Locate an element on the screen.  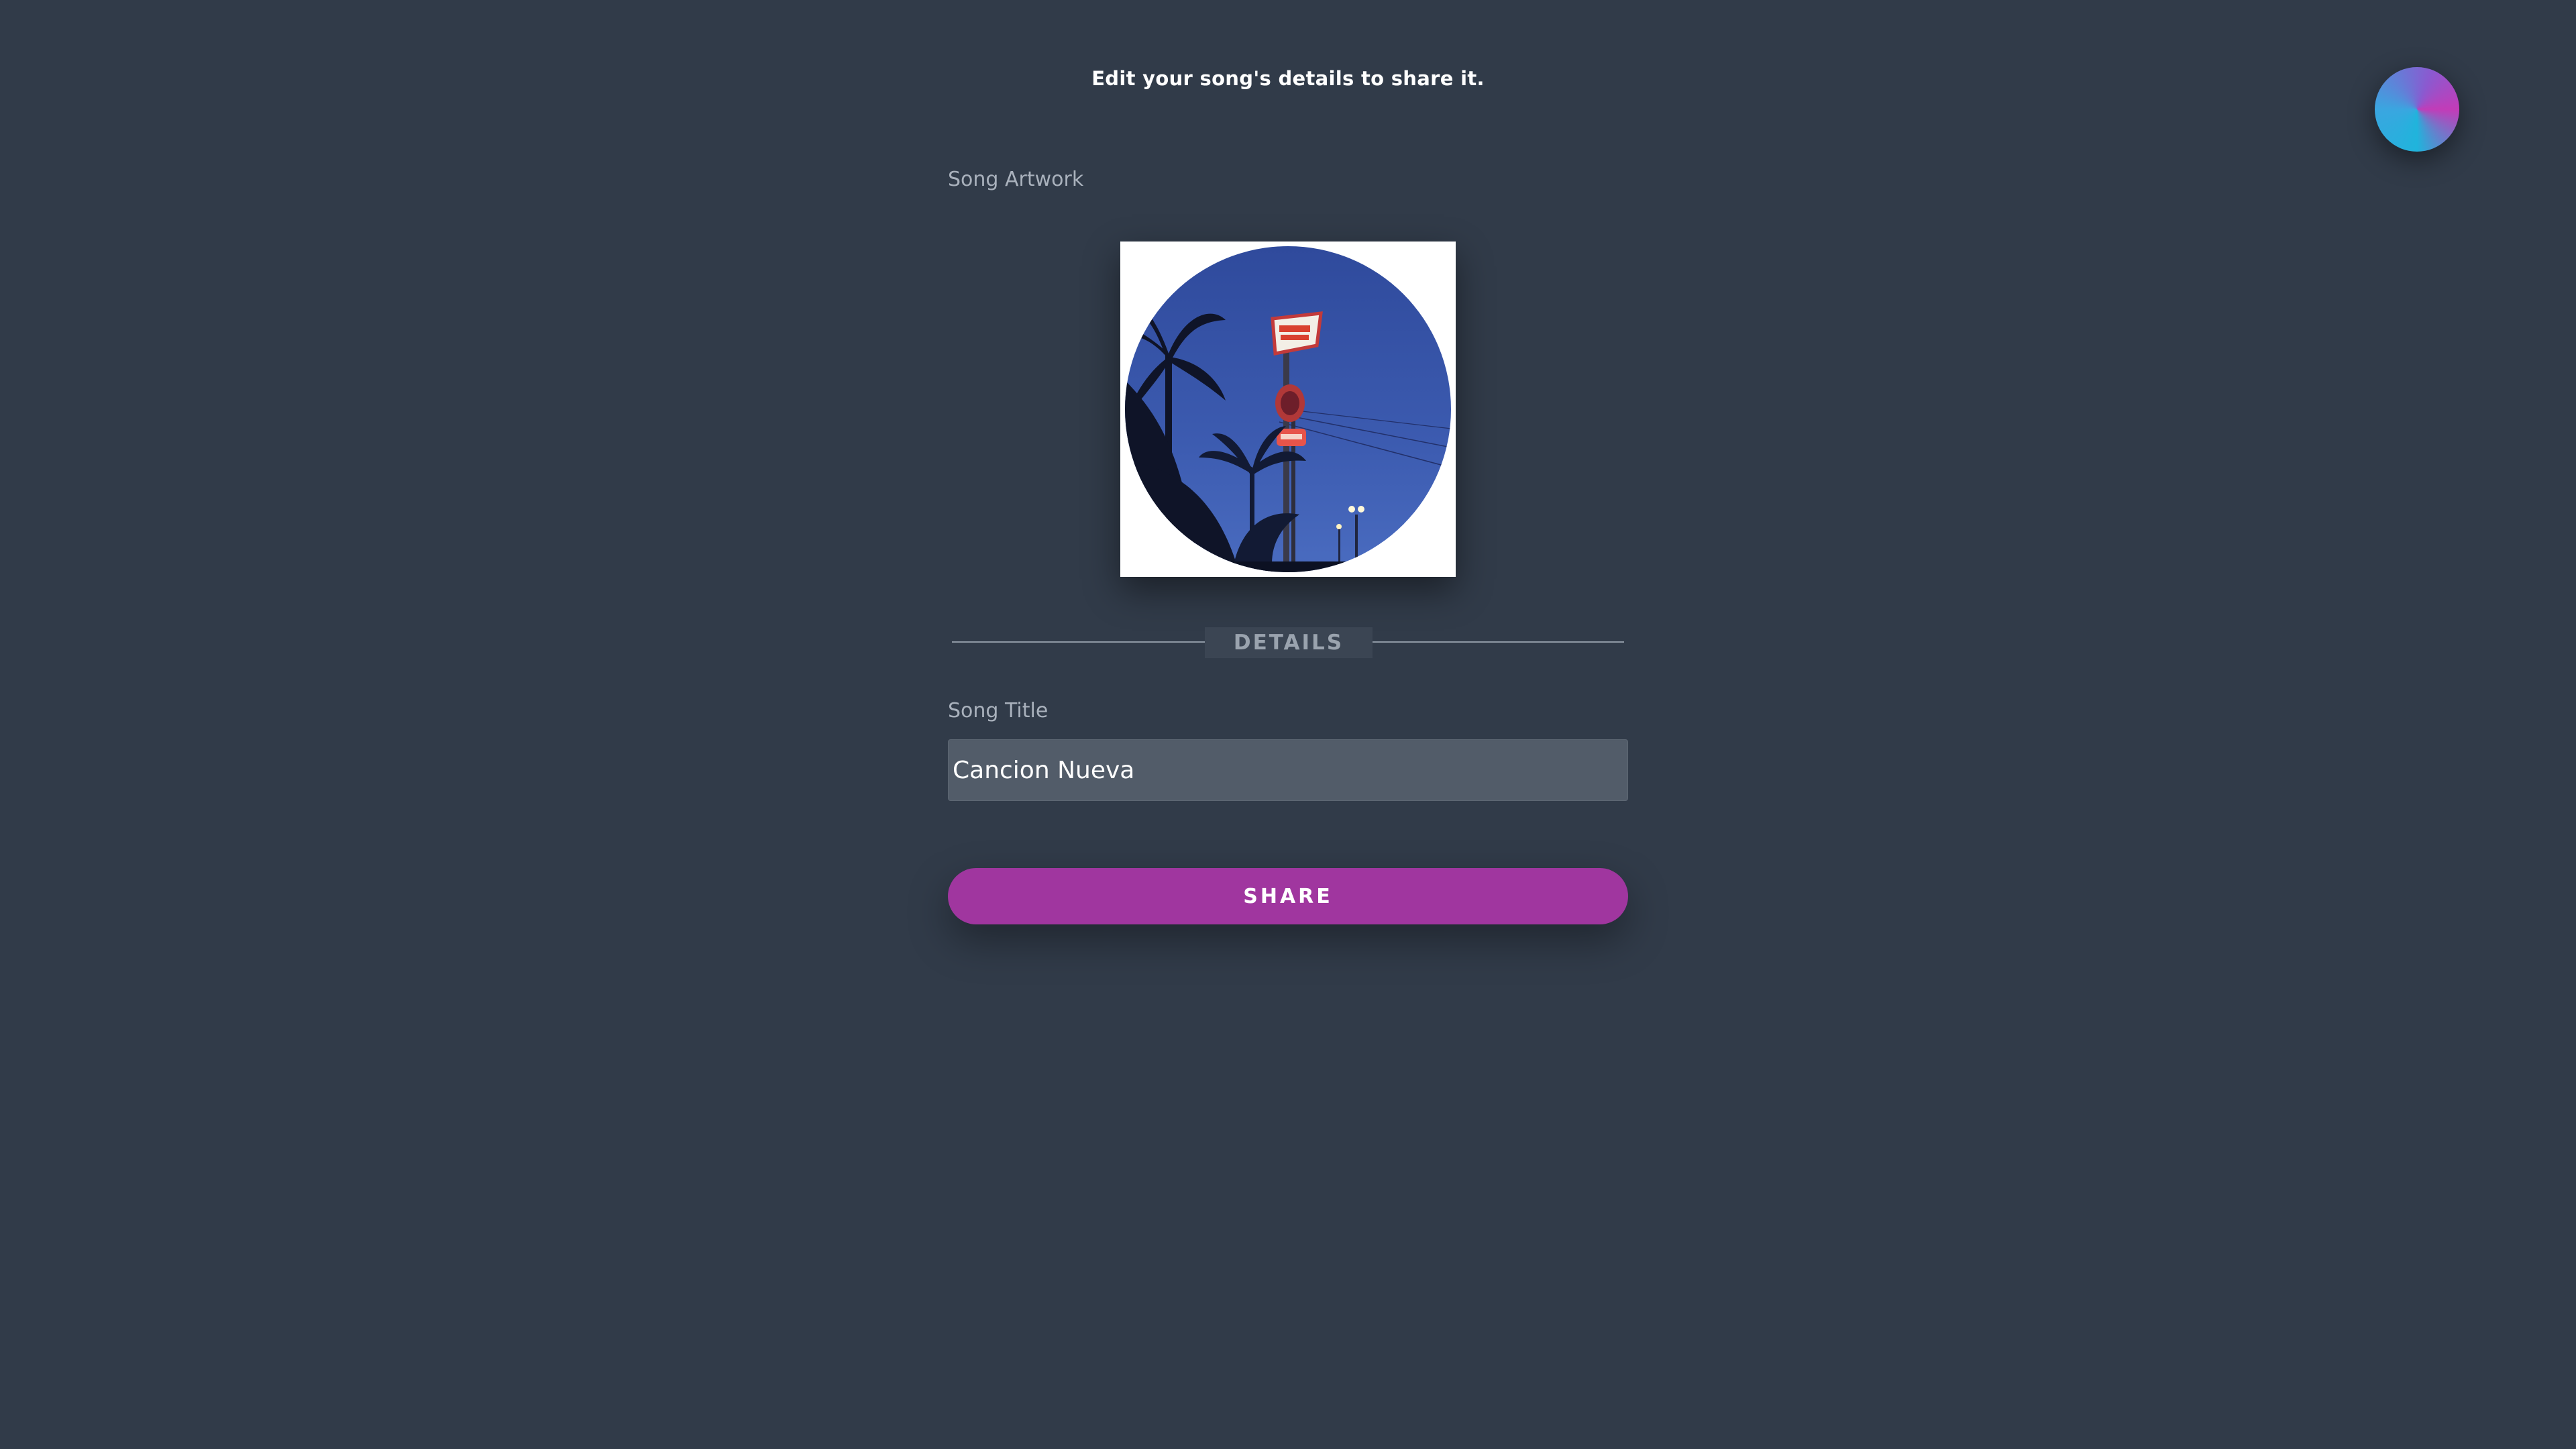
song-artwork-label: Song Artwork is located at coordinates (1016, 179).